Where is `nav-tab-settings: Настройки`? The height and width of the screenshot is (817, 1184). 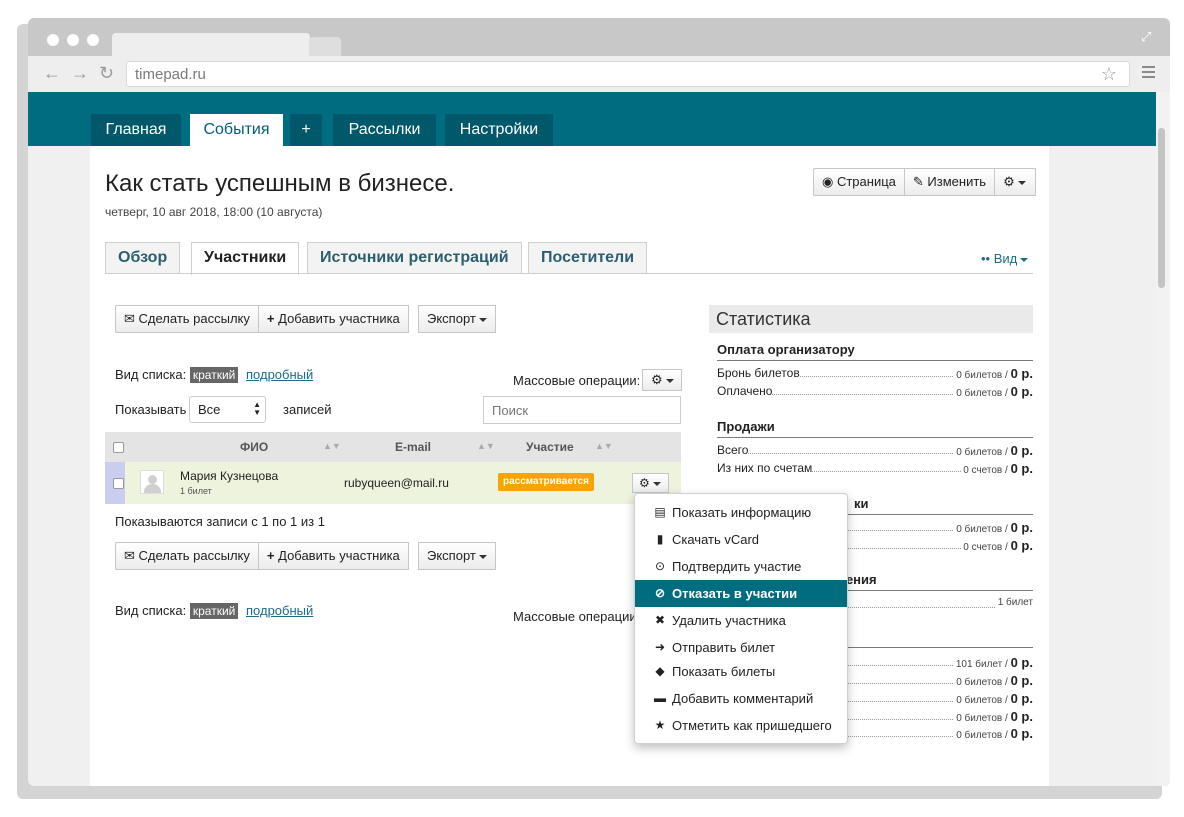
nav-tab-settings: Настройки is located at coordinates (499, 130).